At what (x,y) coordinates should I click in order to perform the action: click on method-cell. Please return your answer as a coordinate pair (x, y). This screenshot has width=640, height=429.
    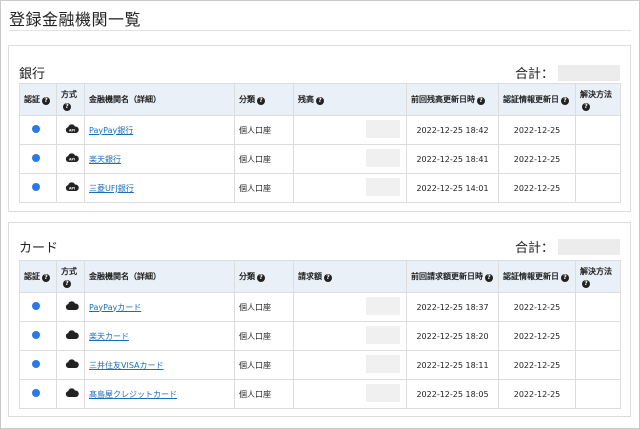
    Looking at the image, I should click on (70, 336).